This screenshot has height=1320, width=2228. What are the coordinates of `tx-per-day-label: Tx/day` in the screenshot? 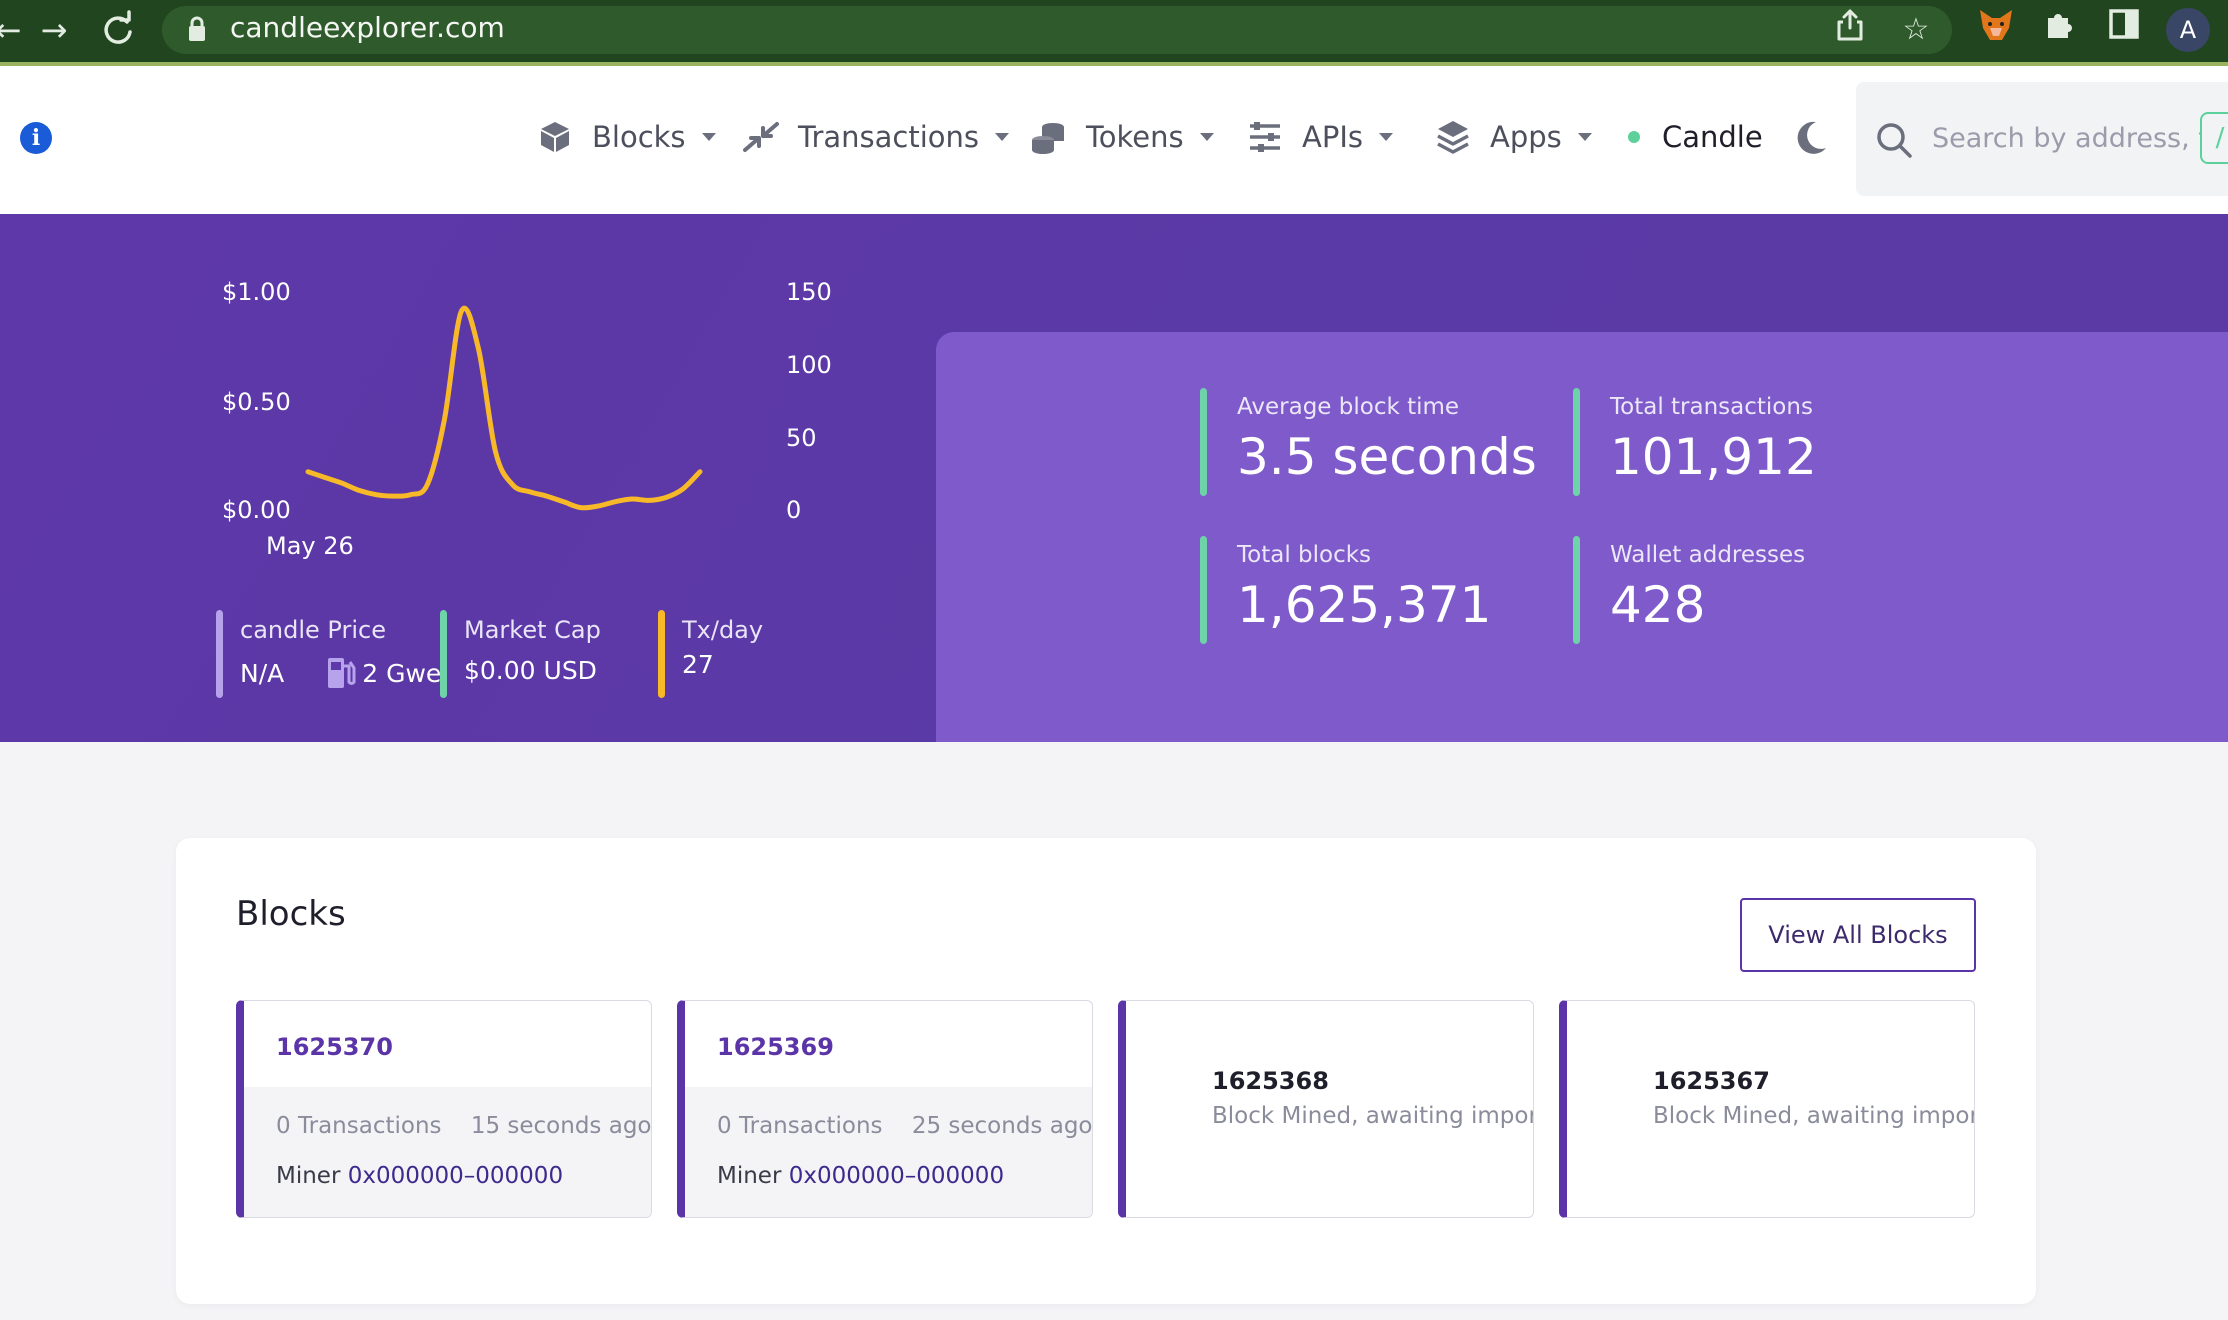 It's located at (723, 630).